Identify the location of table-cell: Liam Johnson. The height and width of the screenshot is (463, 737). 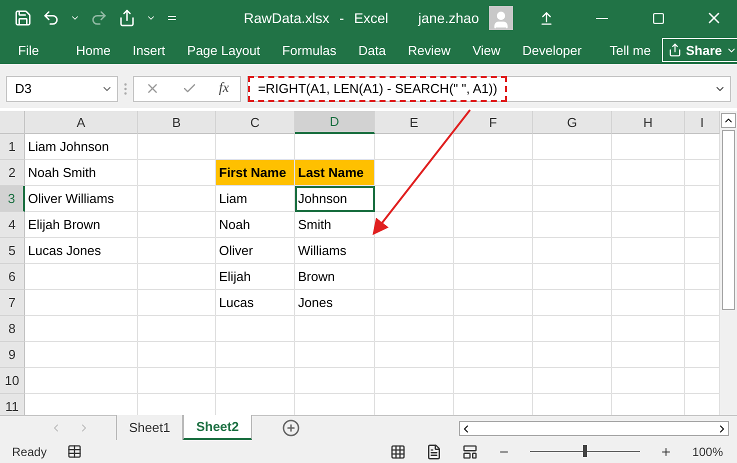
(81, 147).